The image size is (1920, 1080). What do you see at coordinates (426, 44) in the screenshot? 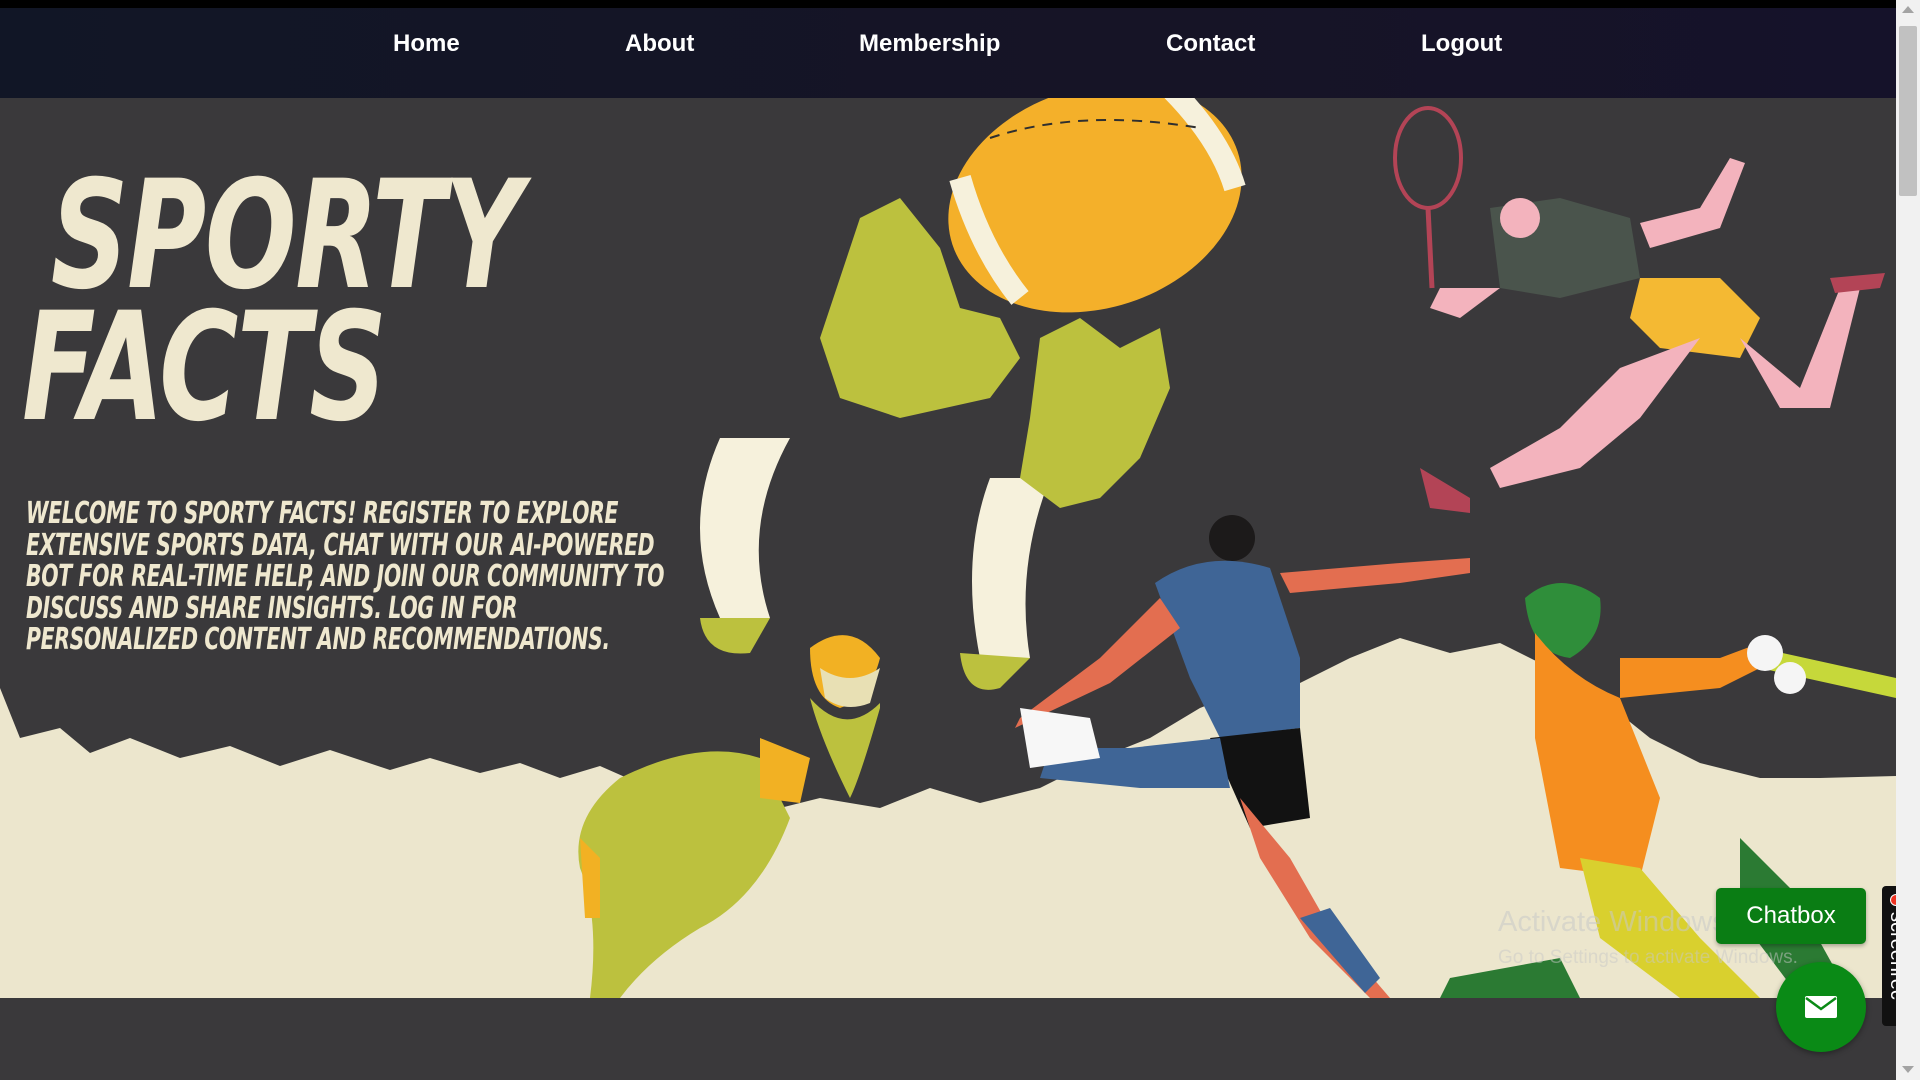
I see `nav-home: Home` at bounding box center [426, 44].